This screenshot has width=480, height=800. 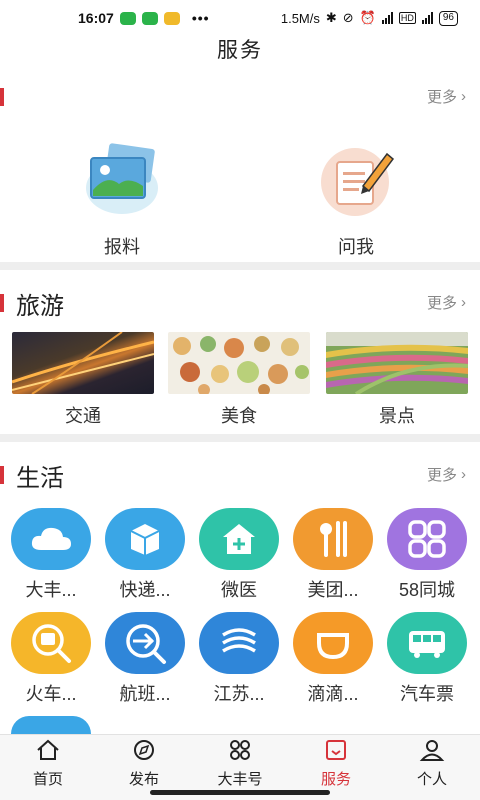 I want to click on home-indicator, so click(x=240, y=792).